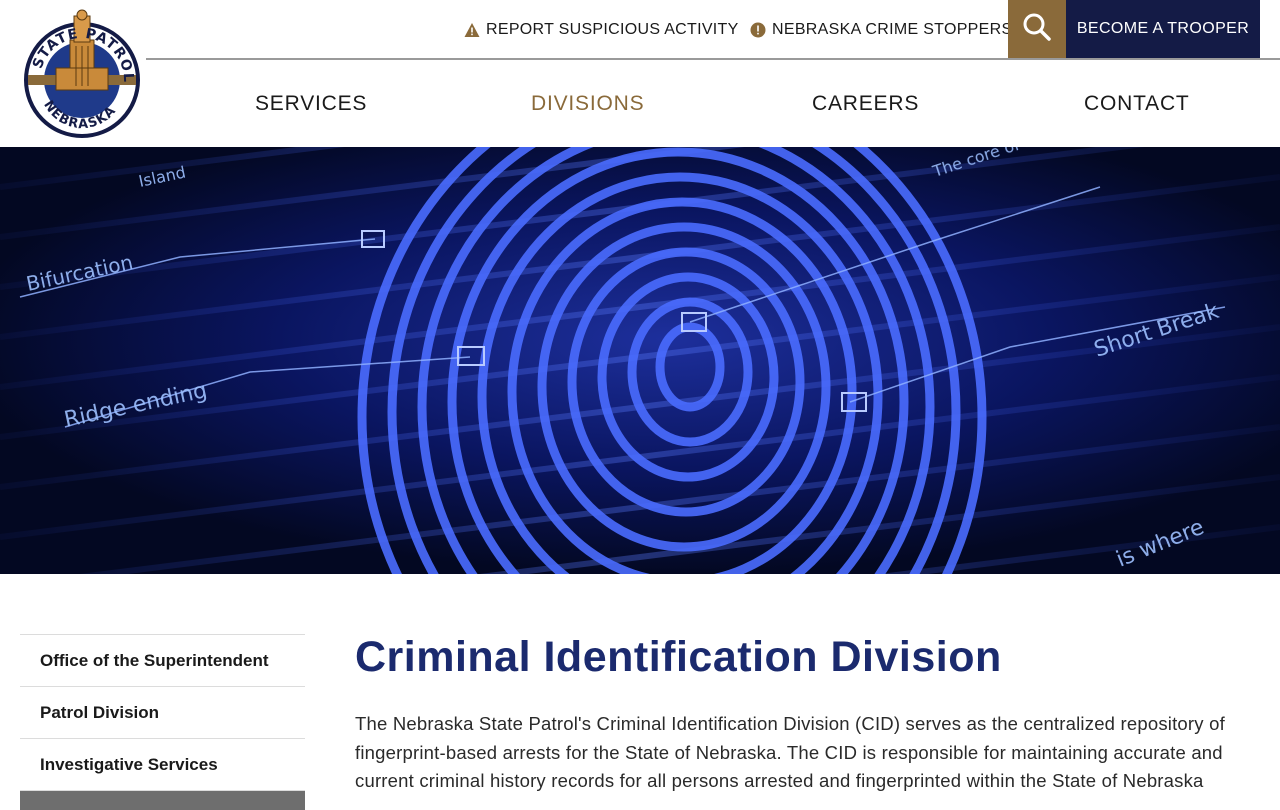 This screenshot has width=1280, height=810. Describe the element at coordinates (892, 29) in the screenshot. I see `crime-stoppers-label: NEBRASKA CRIME STOPPERS` at that location.